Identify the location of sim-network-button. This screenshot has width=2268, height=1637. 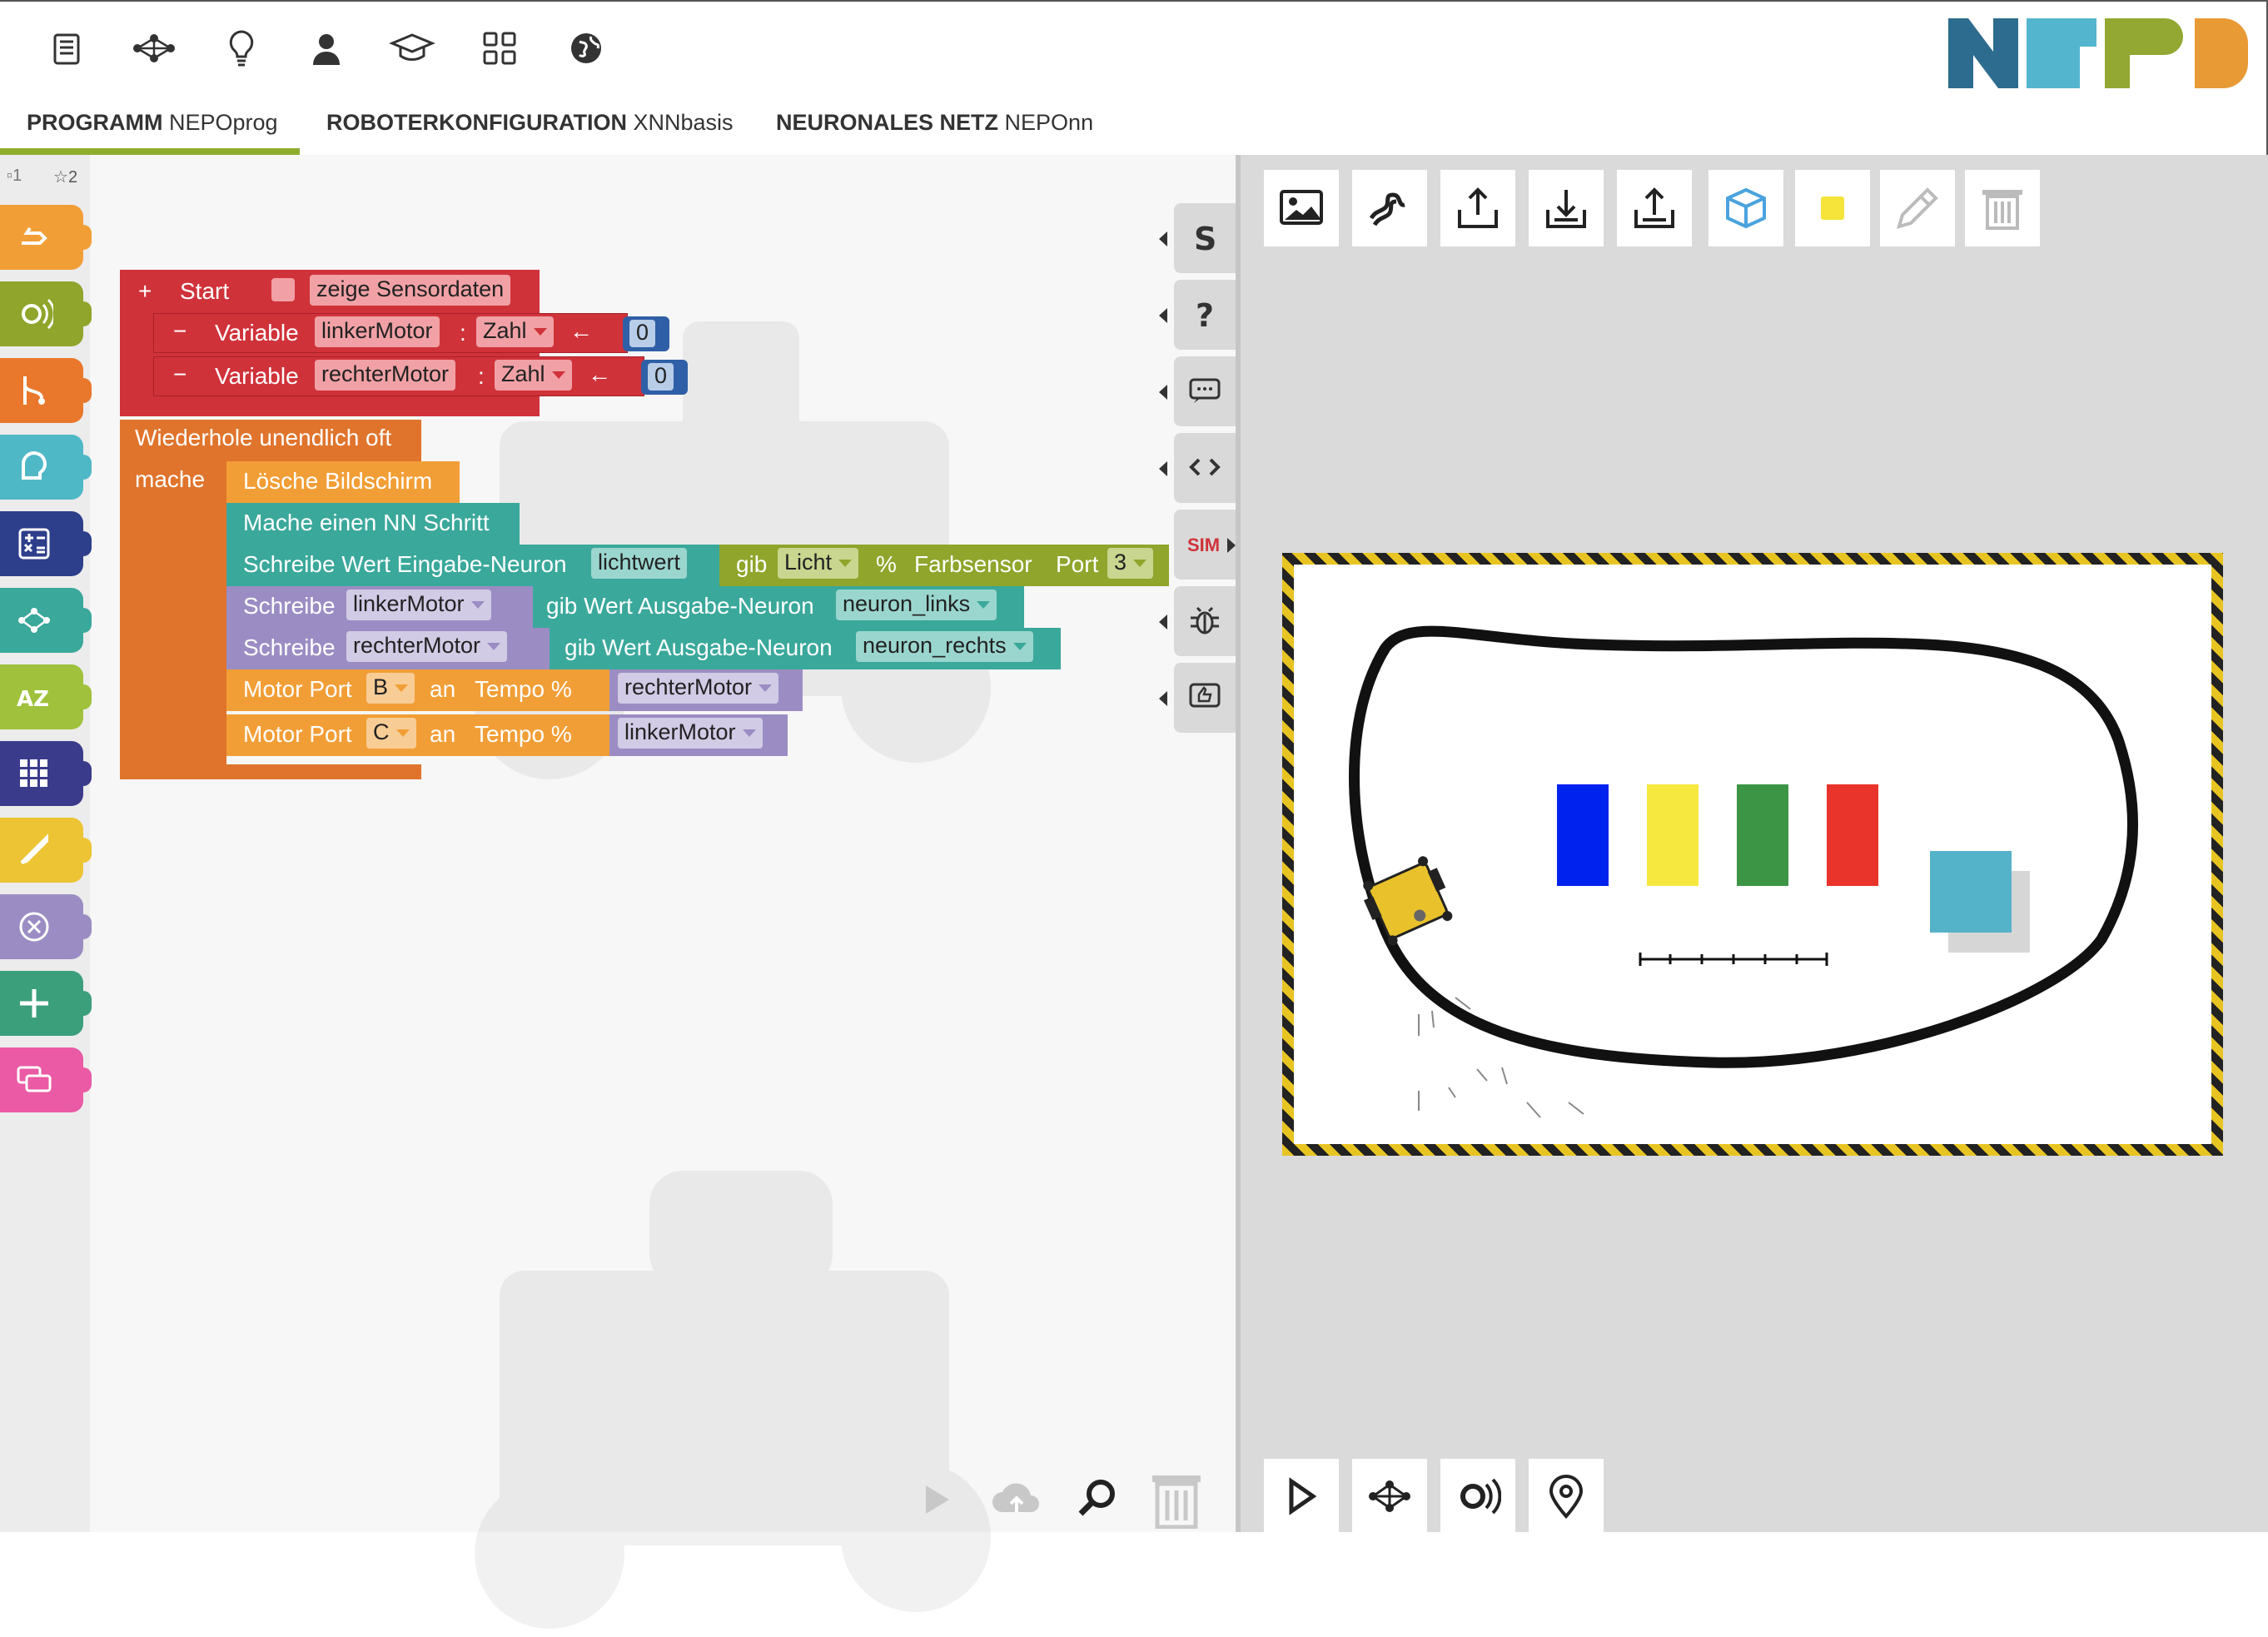
(1389, 1496).